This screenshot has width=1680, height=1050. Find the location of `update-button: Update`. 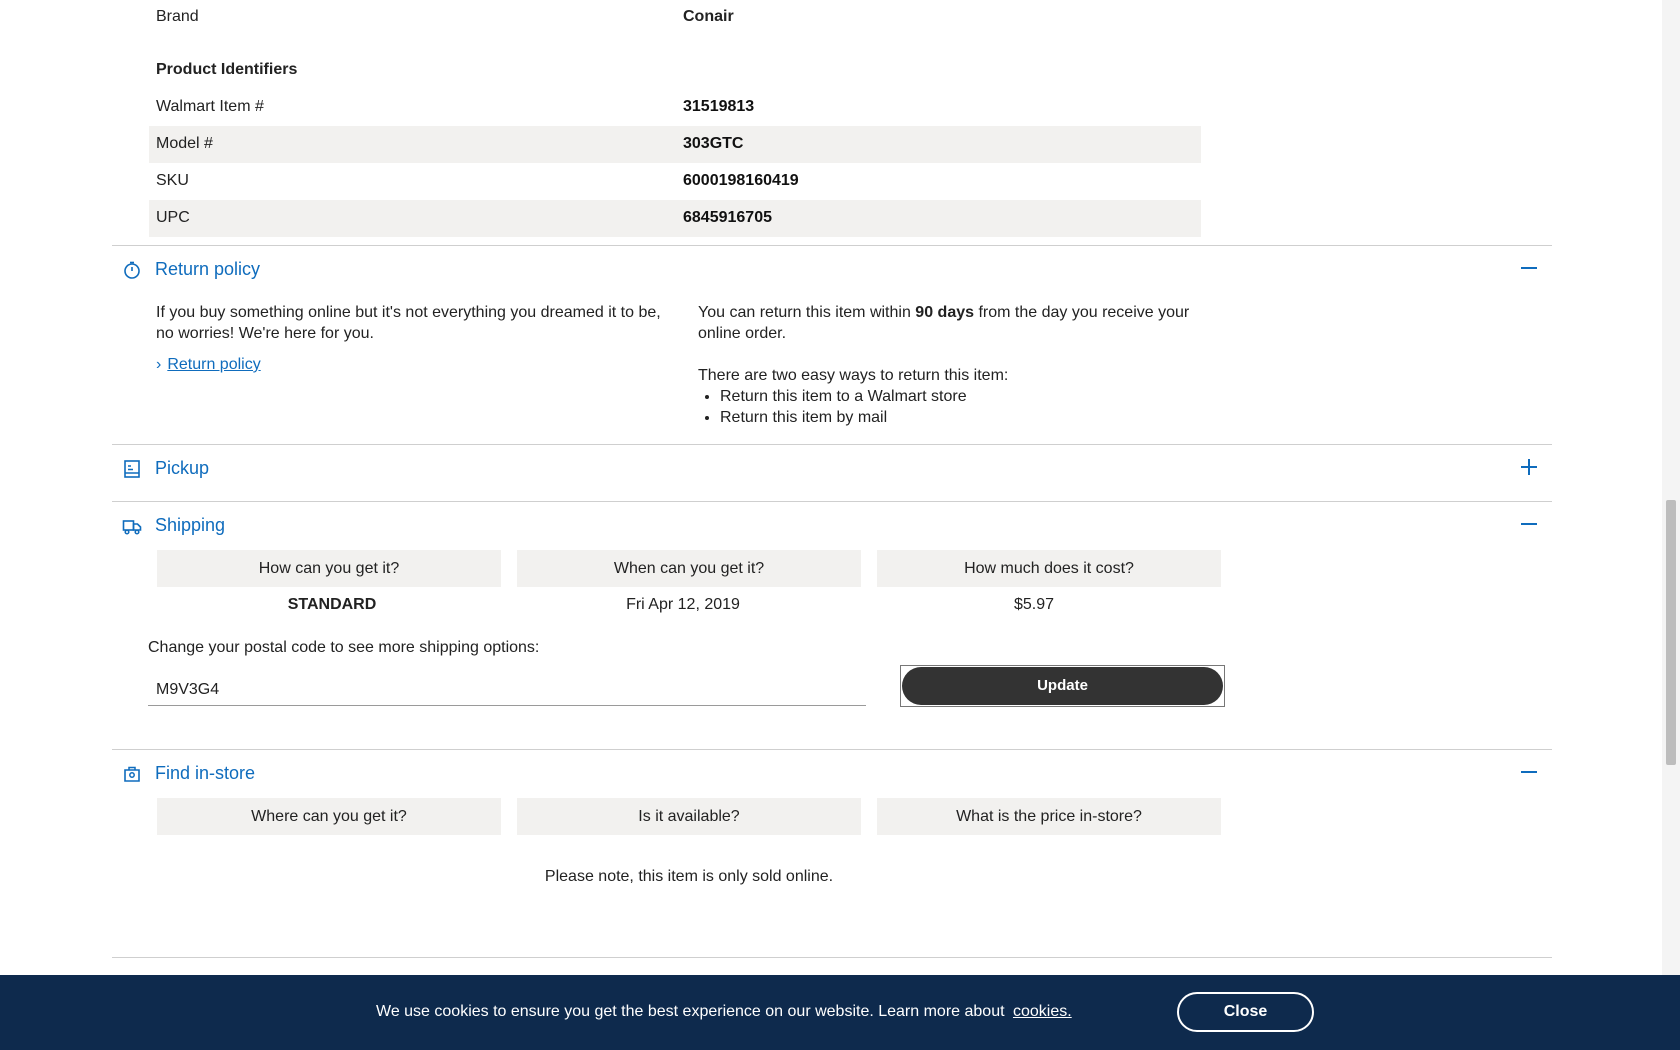

update-button: Update is located at coordinates (1062, 686).